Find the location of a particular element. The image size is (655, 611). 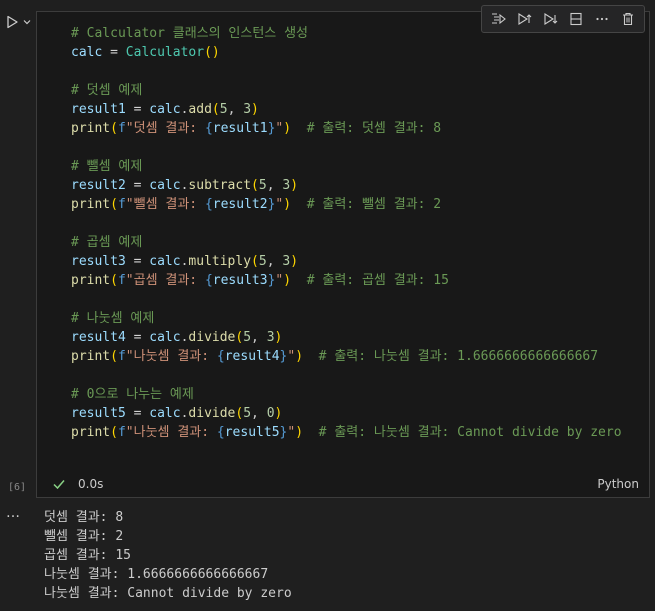

code-token: # 0으로 나누는 예제 is located at coordinates (132, 394).